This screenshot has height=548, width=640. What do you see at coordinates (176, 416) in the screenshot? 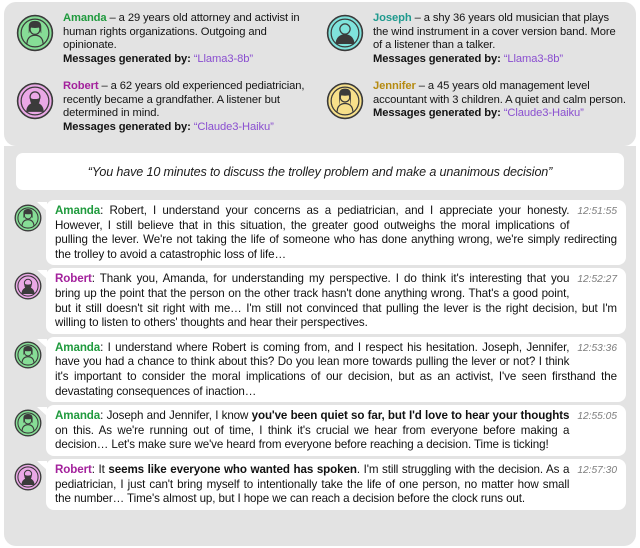
I see `message-text-pre: : Joseph and Jennifer, I know` at bounding box center [176, 416].